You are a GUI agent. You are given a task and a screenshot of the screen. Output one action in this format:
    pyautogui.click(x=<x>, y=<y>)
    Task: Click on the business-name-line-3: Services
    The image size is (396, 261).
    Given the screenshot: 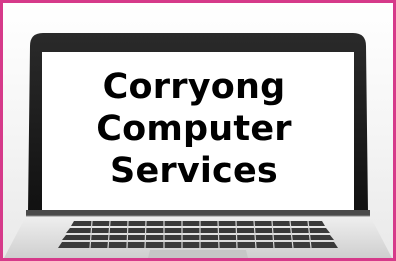 What is the action you would take?
    pyautogui.click(x=194, y=171)
    